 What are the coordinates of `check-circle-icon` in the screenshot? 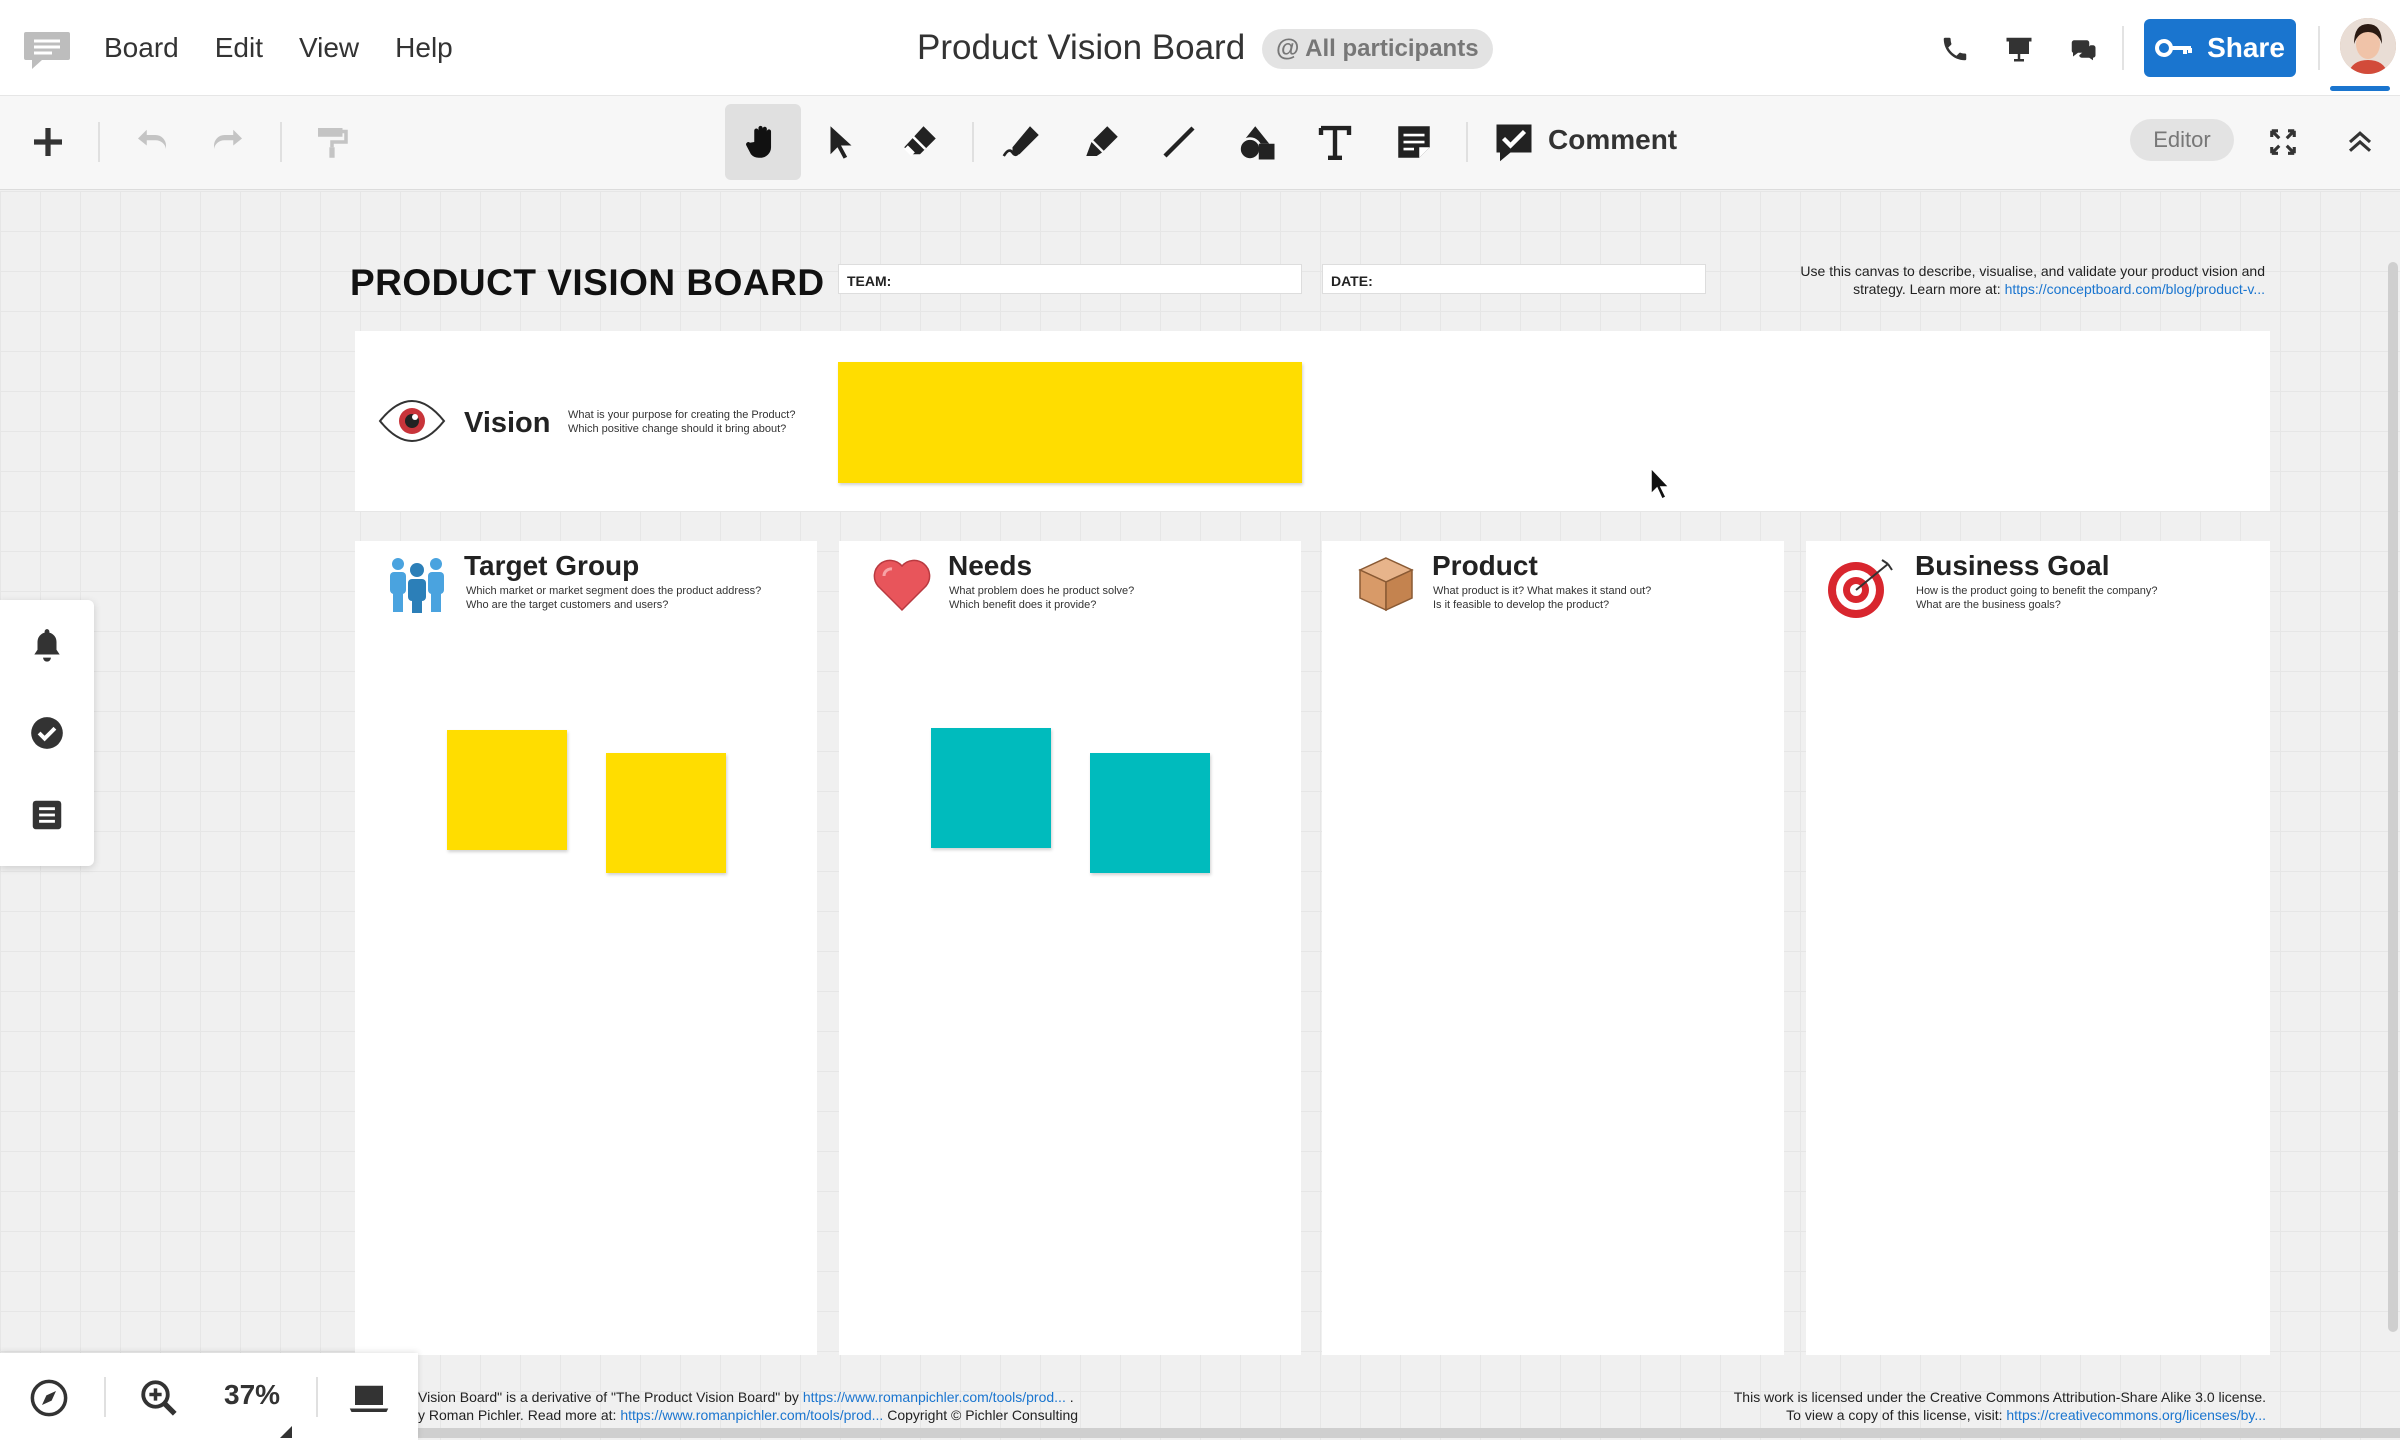 It's located at (47, 733).